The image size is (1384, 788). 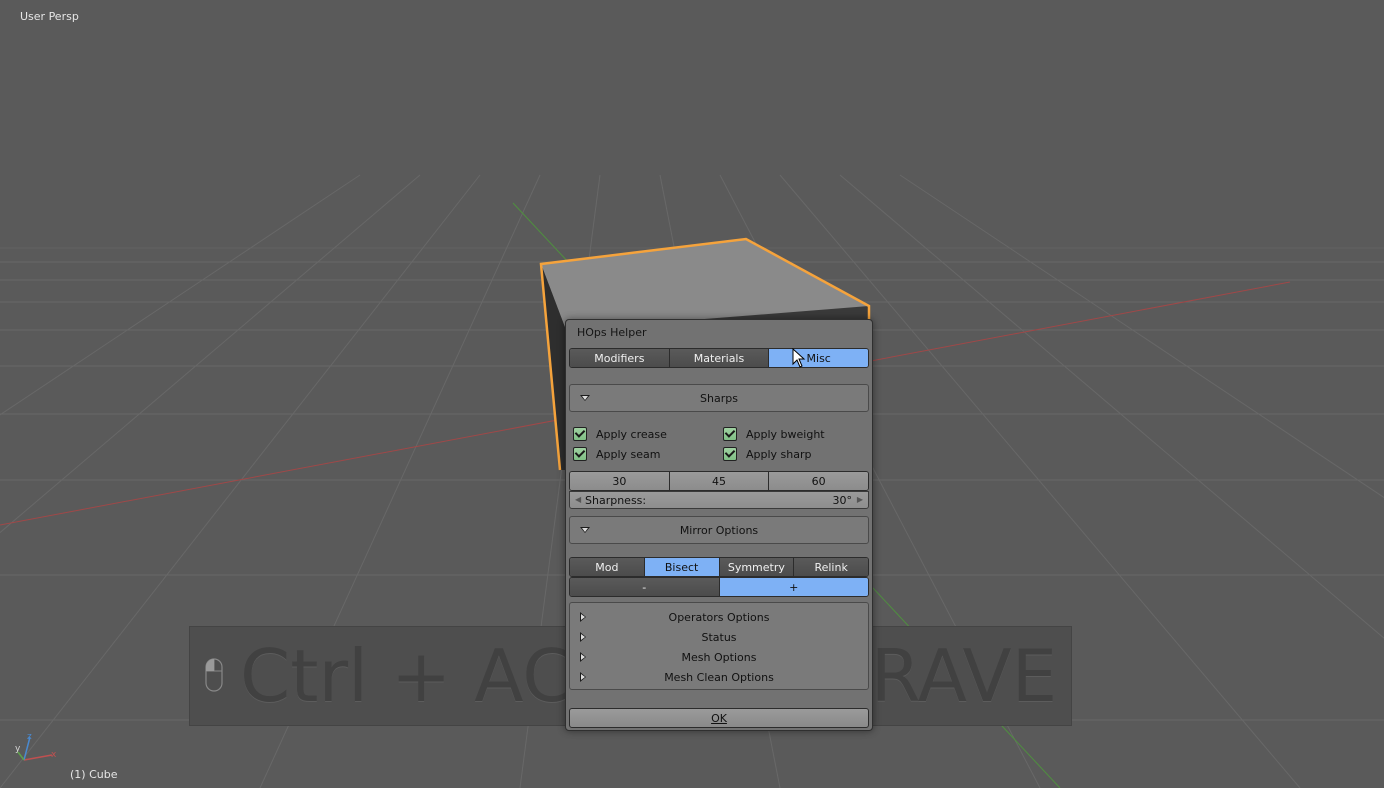 What do you see at coordinates (619, 358) in the screenshot?
I see `tab-modifiers: Modifiers` at bounding box center [619, 358].